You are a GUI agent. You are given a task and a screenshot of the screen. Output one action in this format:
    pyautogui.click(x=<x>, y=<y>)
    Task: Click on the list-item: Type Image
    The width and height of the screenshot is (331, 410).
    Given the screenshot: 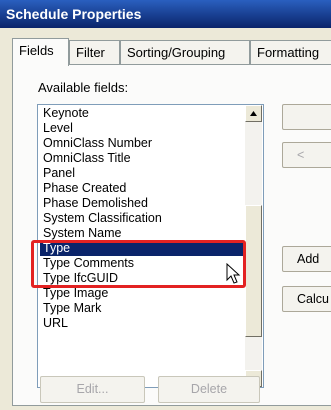 What is the action you would take?
    pyautogui.click(x=142, y=293)
    